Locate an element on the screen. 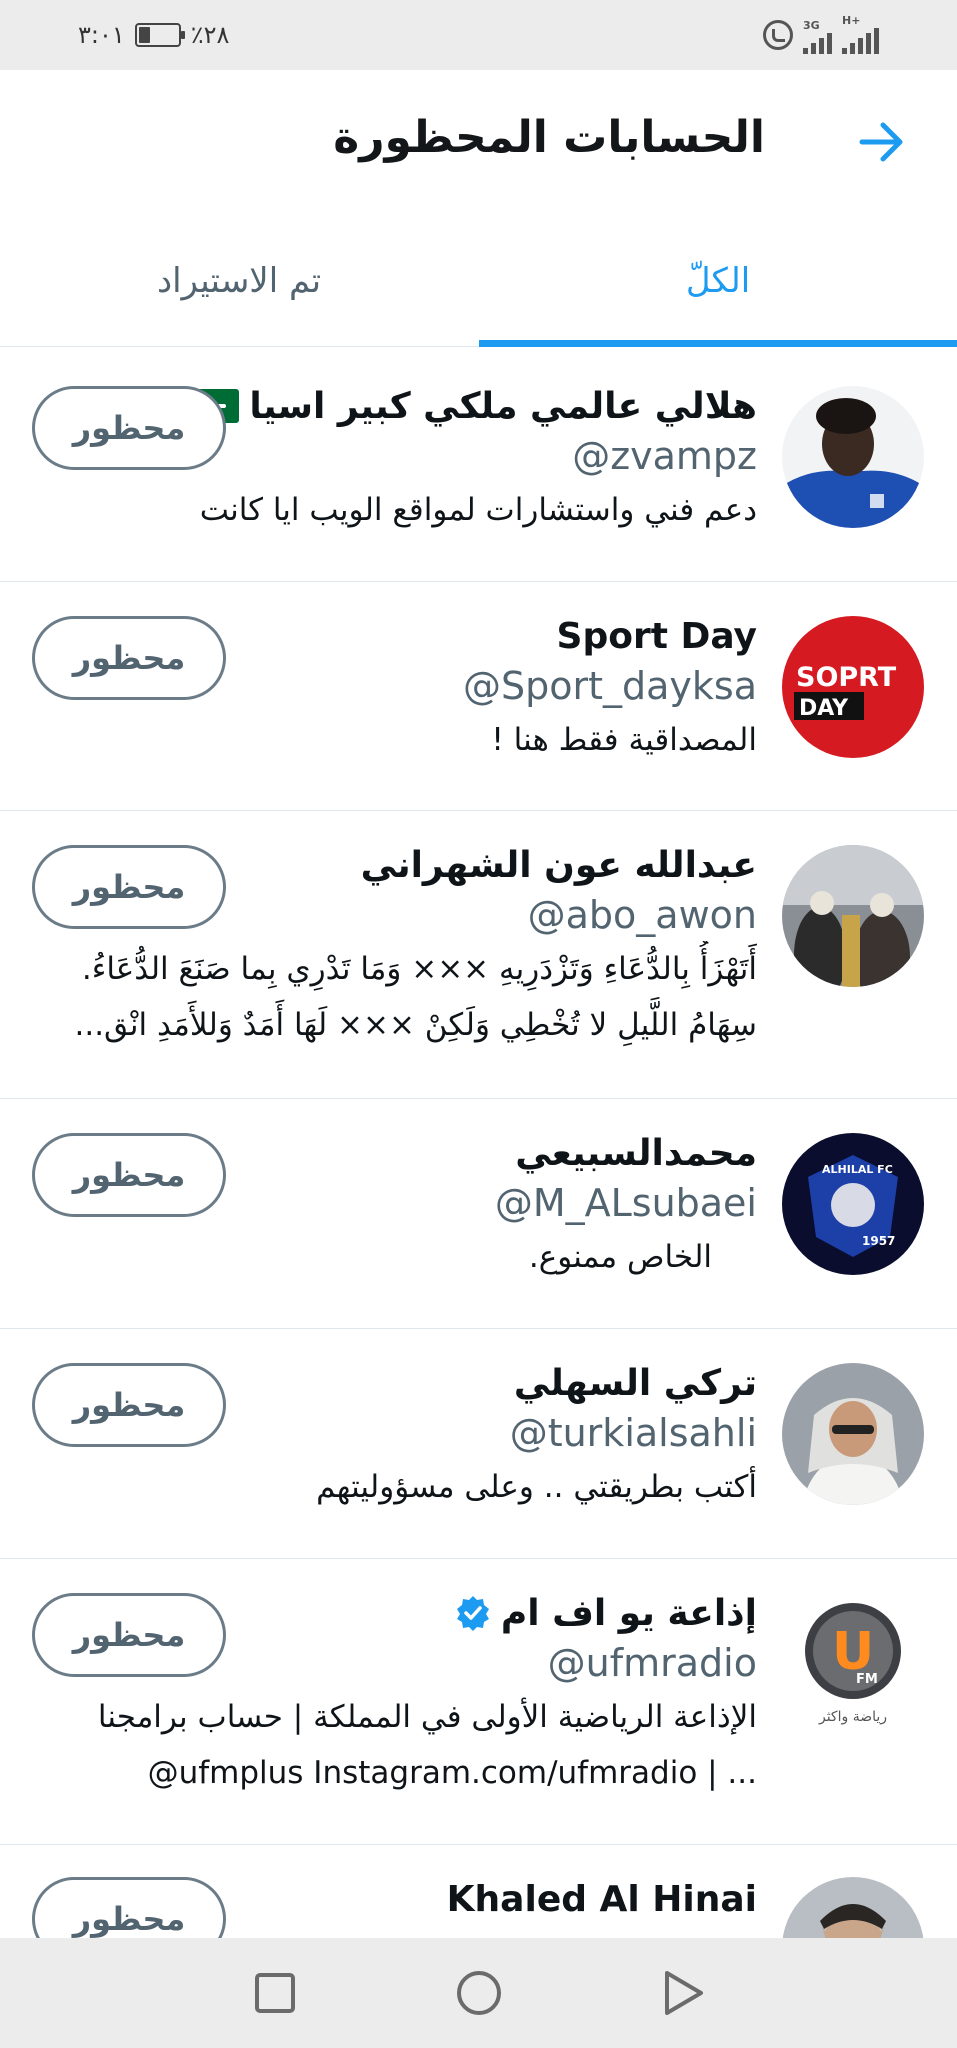 The height and width of the screenshot is (2048, 957). system-nav-bar is located at coordinates (478, 1993).